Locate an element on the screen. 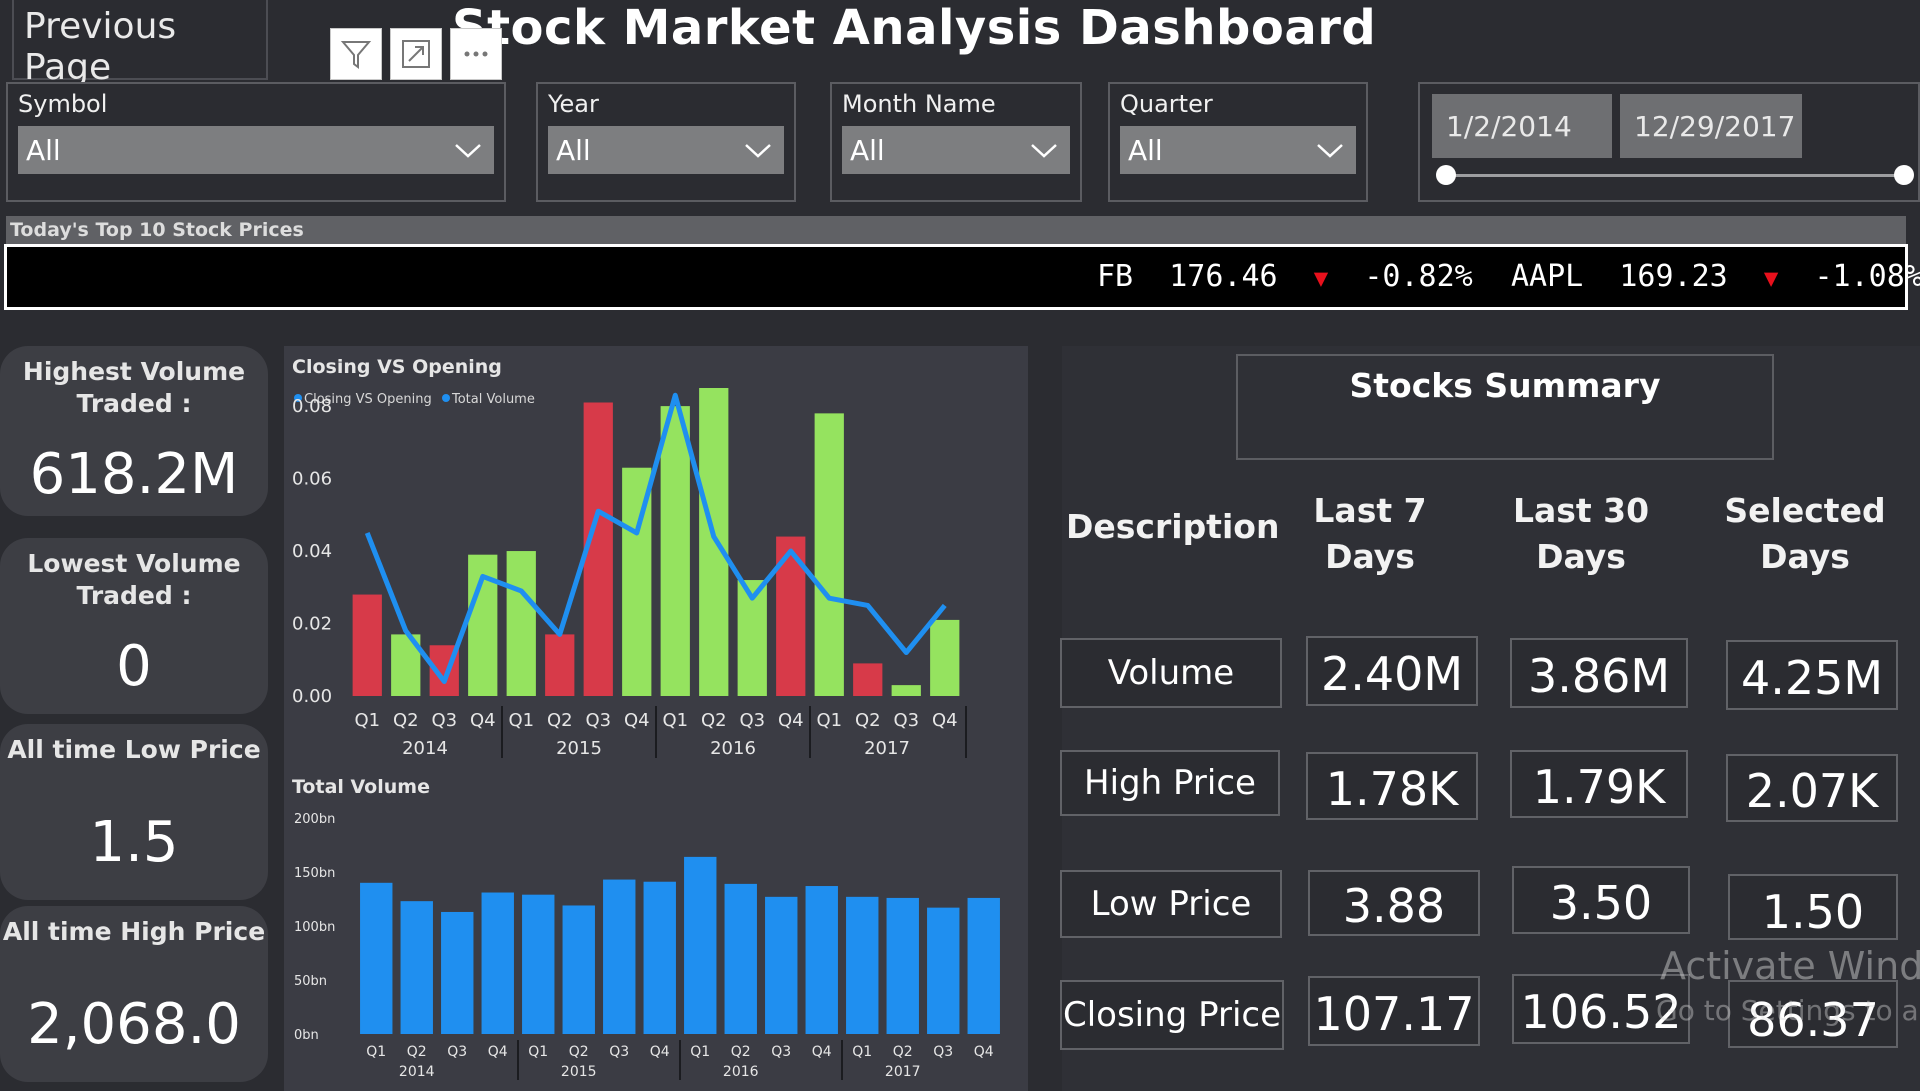  row-low-price-selected: 1.50 is located at coordinates (1813, 907).